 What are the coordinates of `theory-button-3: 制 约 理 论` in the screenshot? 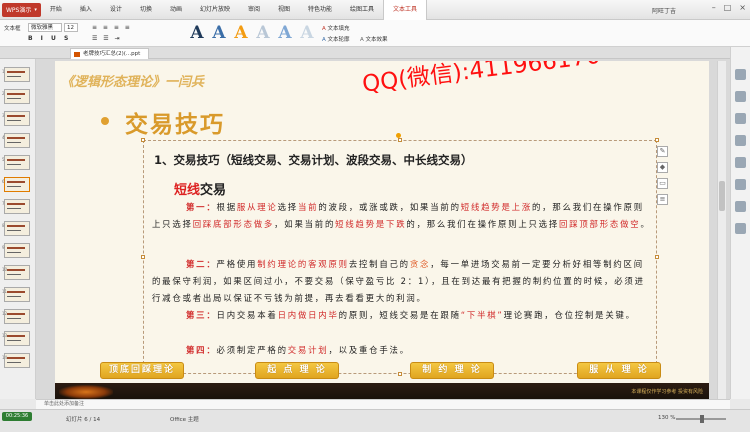 It's located at (452, 370).